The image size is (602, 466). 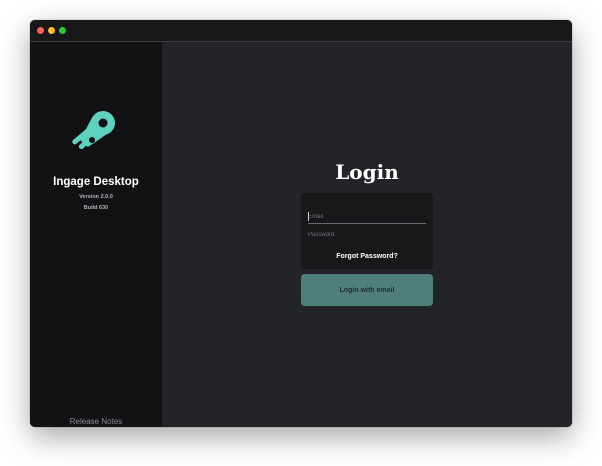 I want to click on password-field, so click(x=367, y=235).